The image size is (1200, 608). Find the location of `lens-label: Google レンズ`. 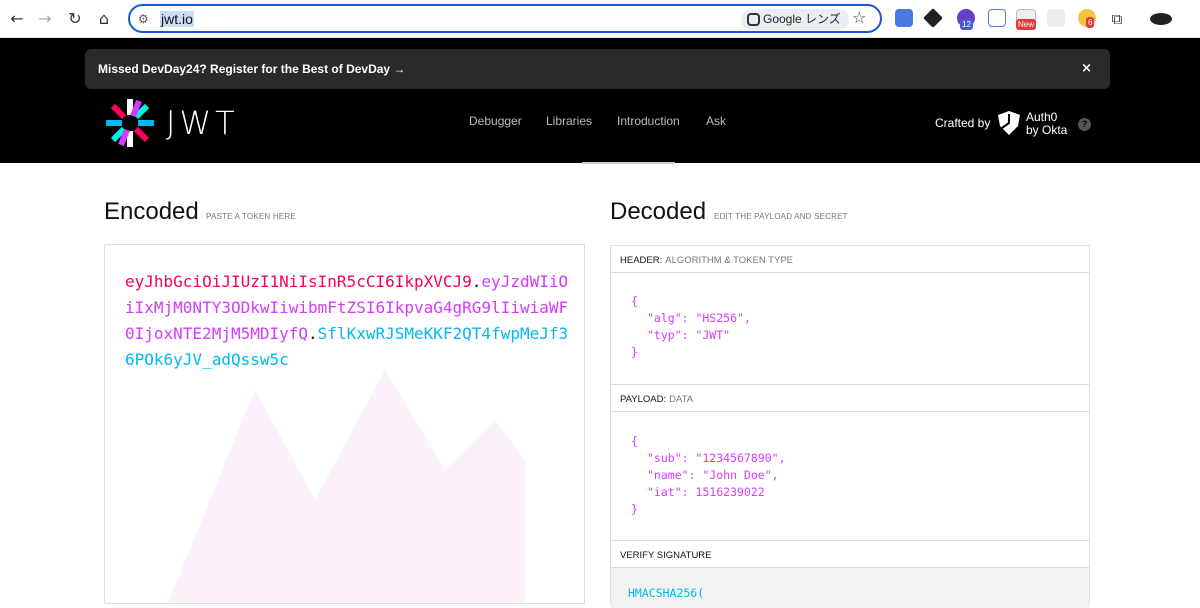

lens-label: Google レンズ is located at coordinates (802, 19).